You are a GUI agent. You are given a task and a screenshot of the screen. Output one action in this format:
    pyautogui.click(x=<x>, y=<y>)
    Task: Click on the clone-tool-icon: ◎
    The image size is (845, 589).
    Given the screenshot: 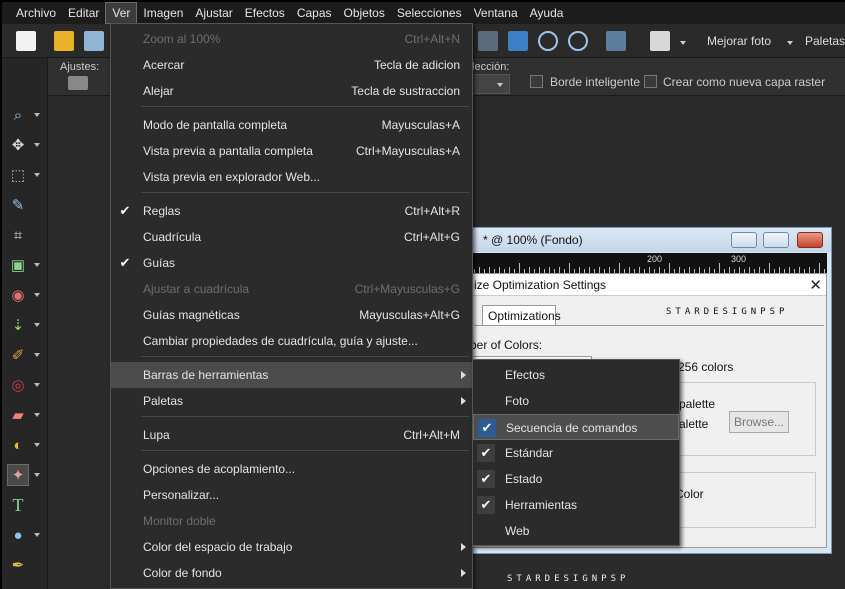 What is the action you would take?
    pyautogui.click(x=18, y=385)
    